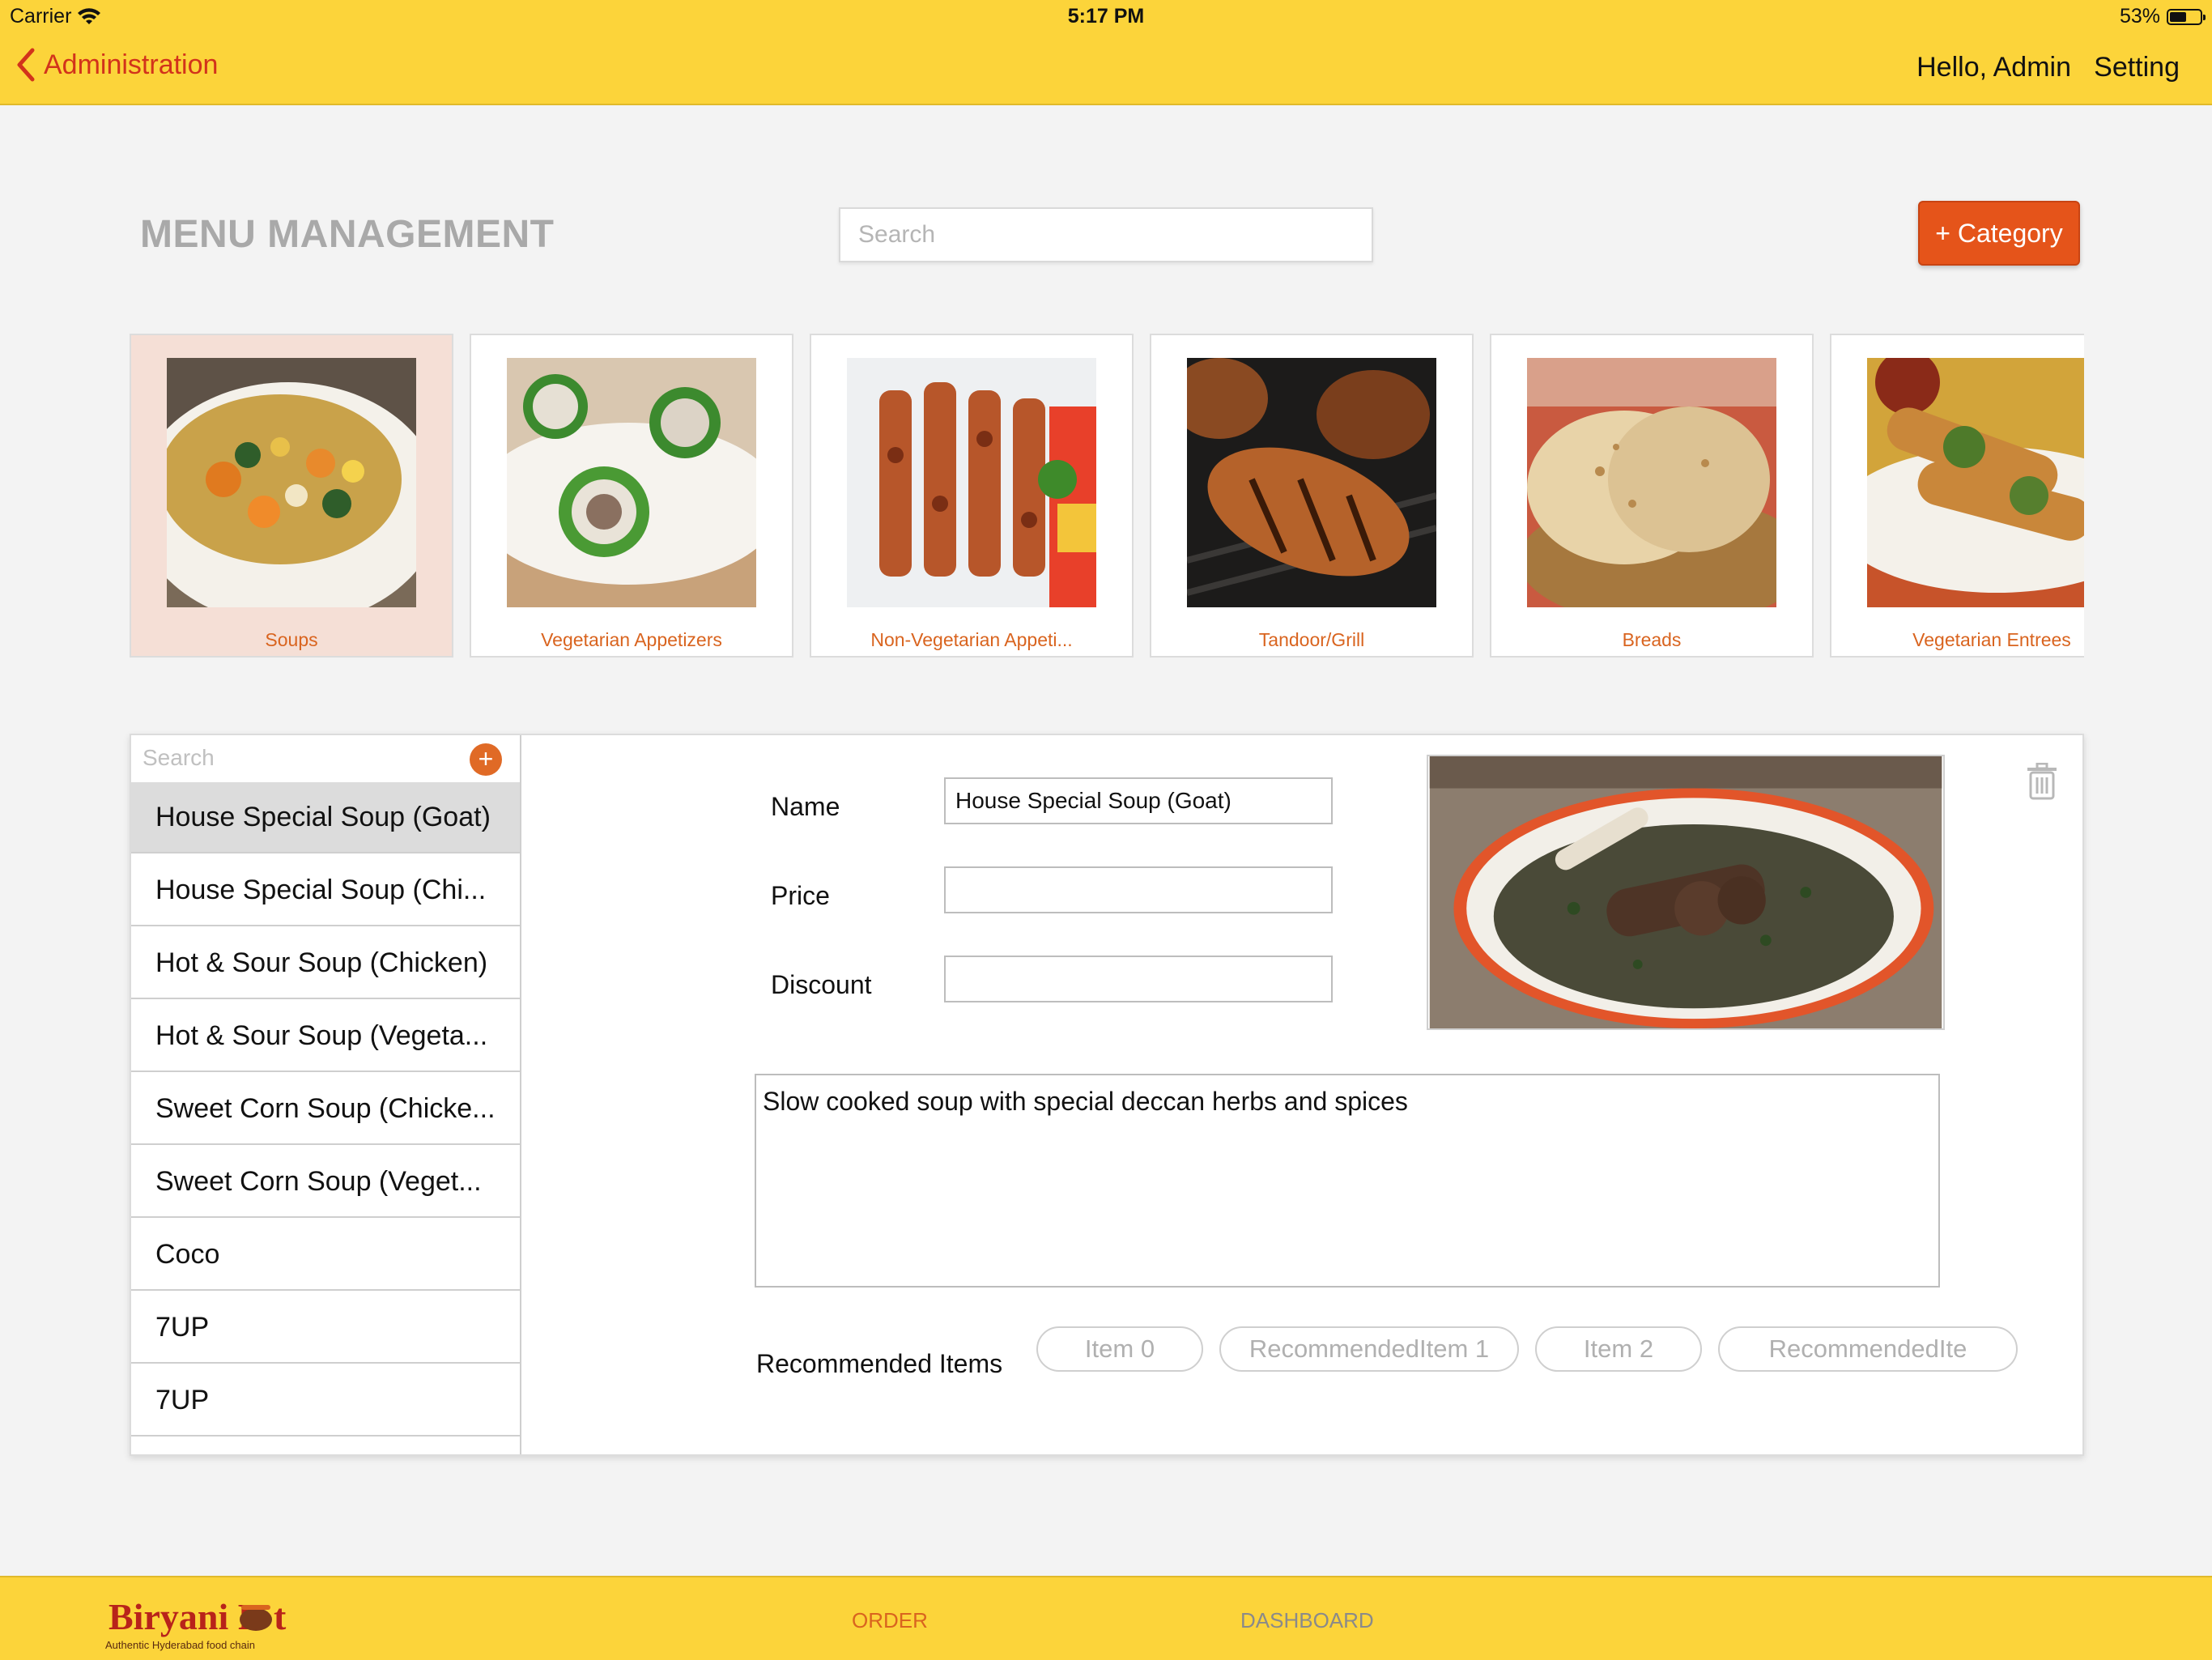 This screenshot has height=1660, width=2212. I want to click on list-item: House Special Soup (Goat), so click(326, 818).